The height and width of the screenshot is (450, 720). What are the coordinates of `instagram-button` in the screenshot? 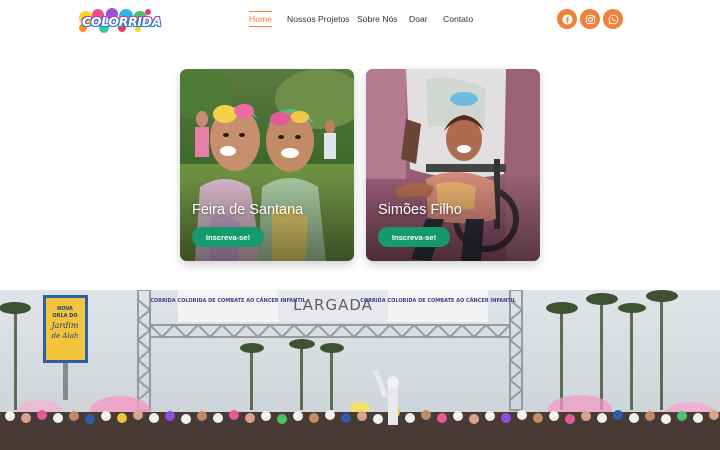 It's located at (590, 19).